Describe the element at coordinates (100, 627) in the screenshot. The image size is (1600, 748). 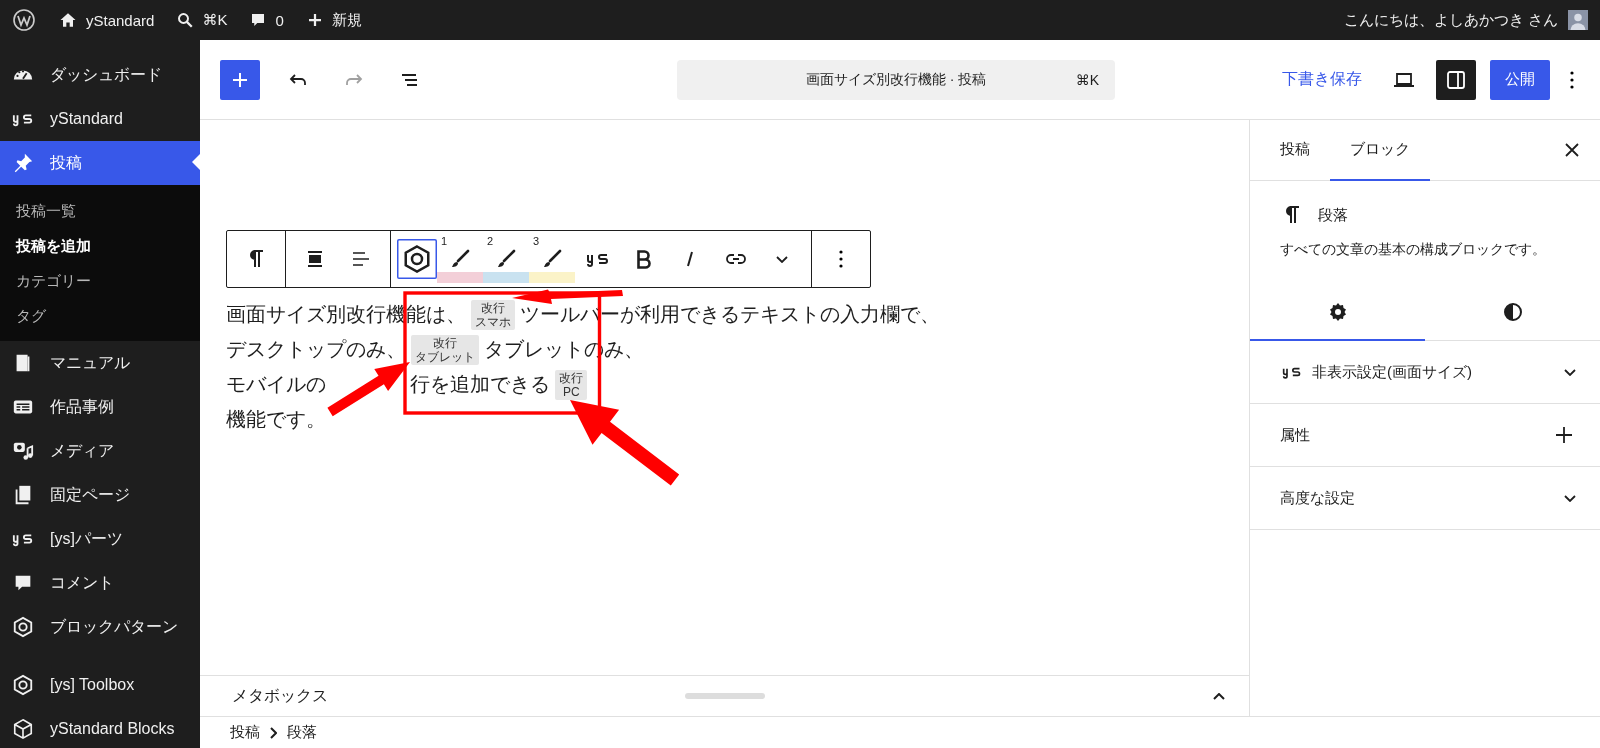
I see `menu-item: ブロックパターン` at that location.